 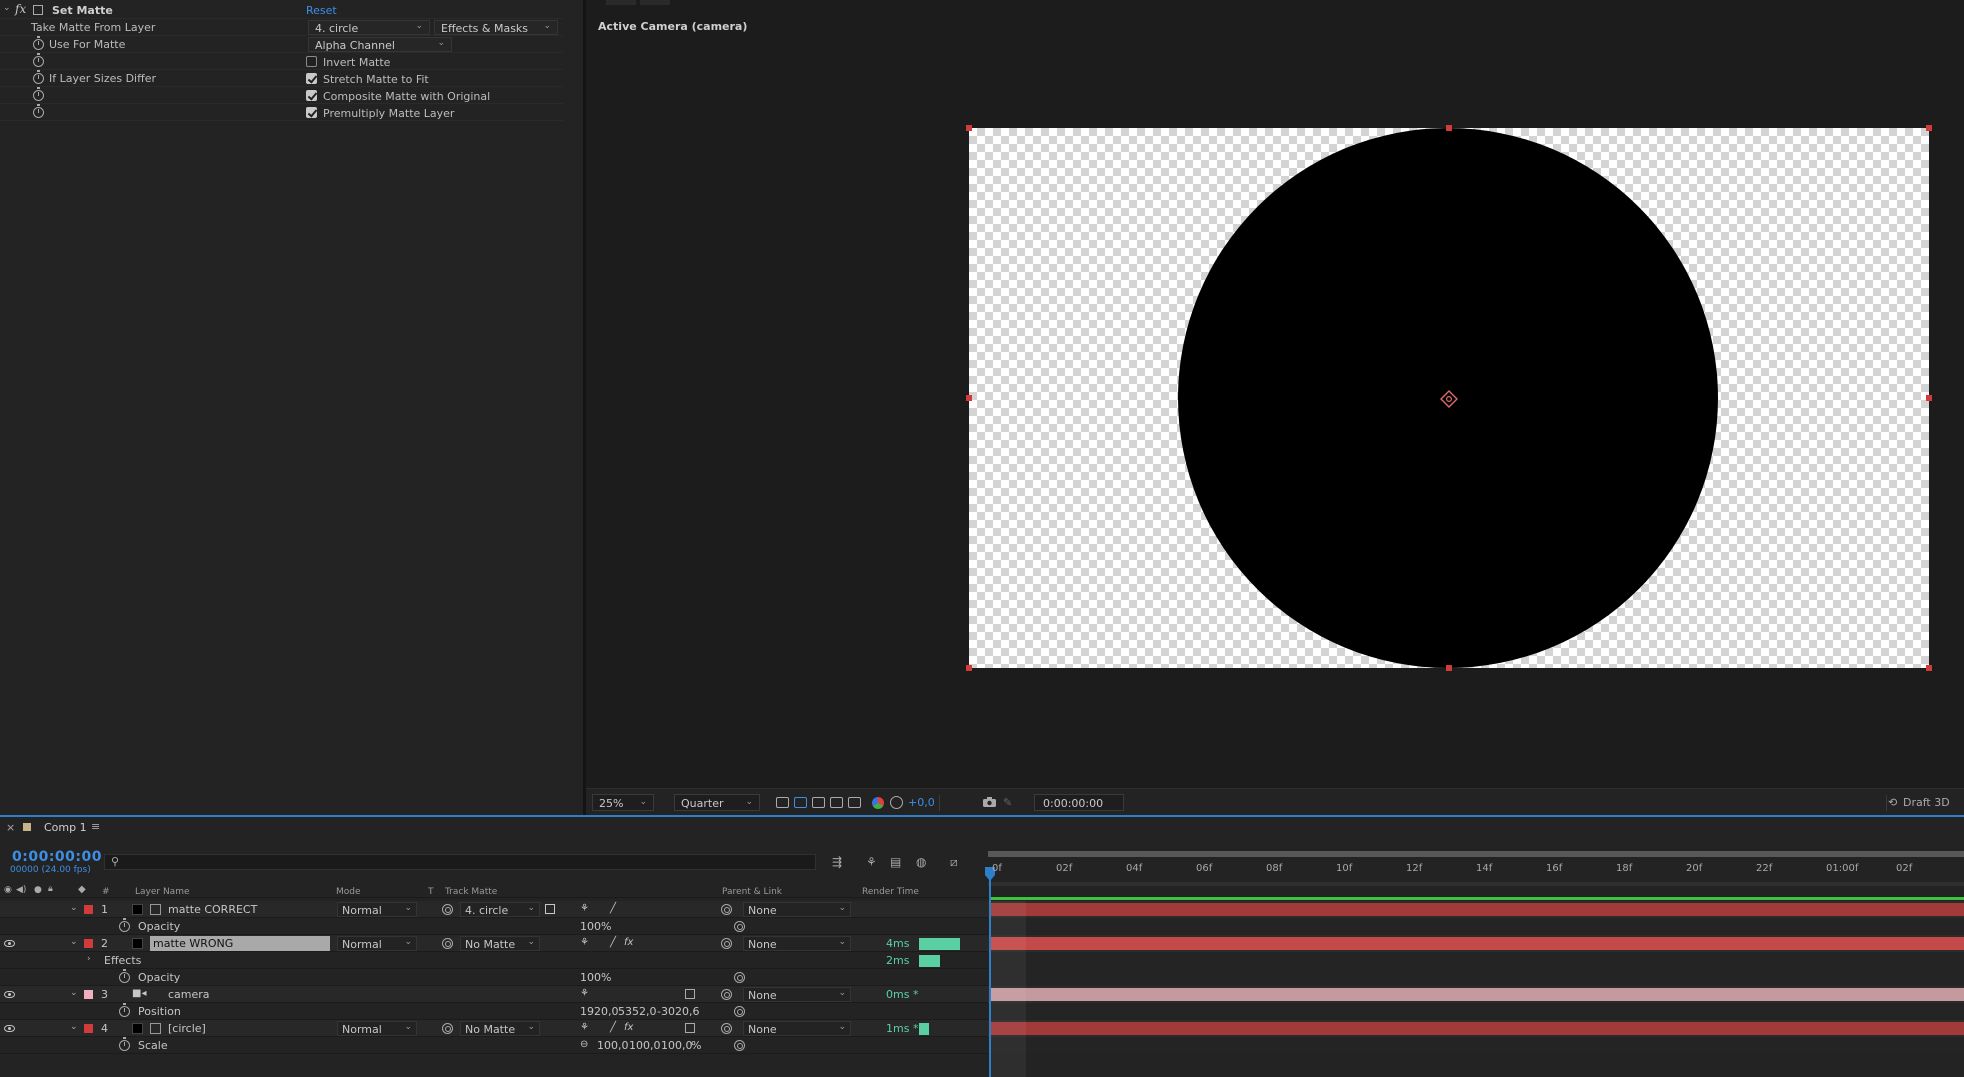 I want to click on lock-icon: 🔒︎, so click(x=50, y=889).